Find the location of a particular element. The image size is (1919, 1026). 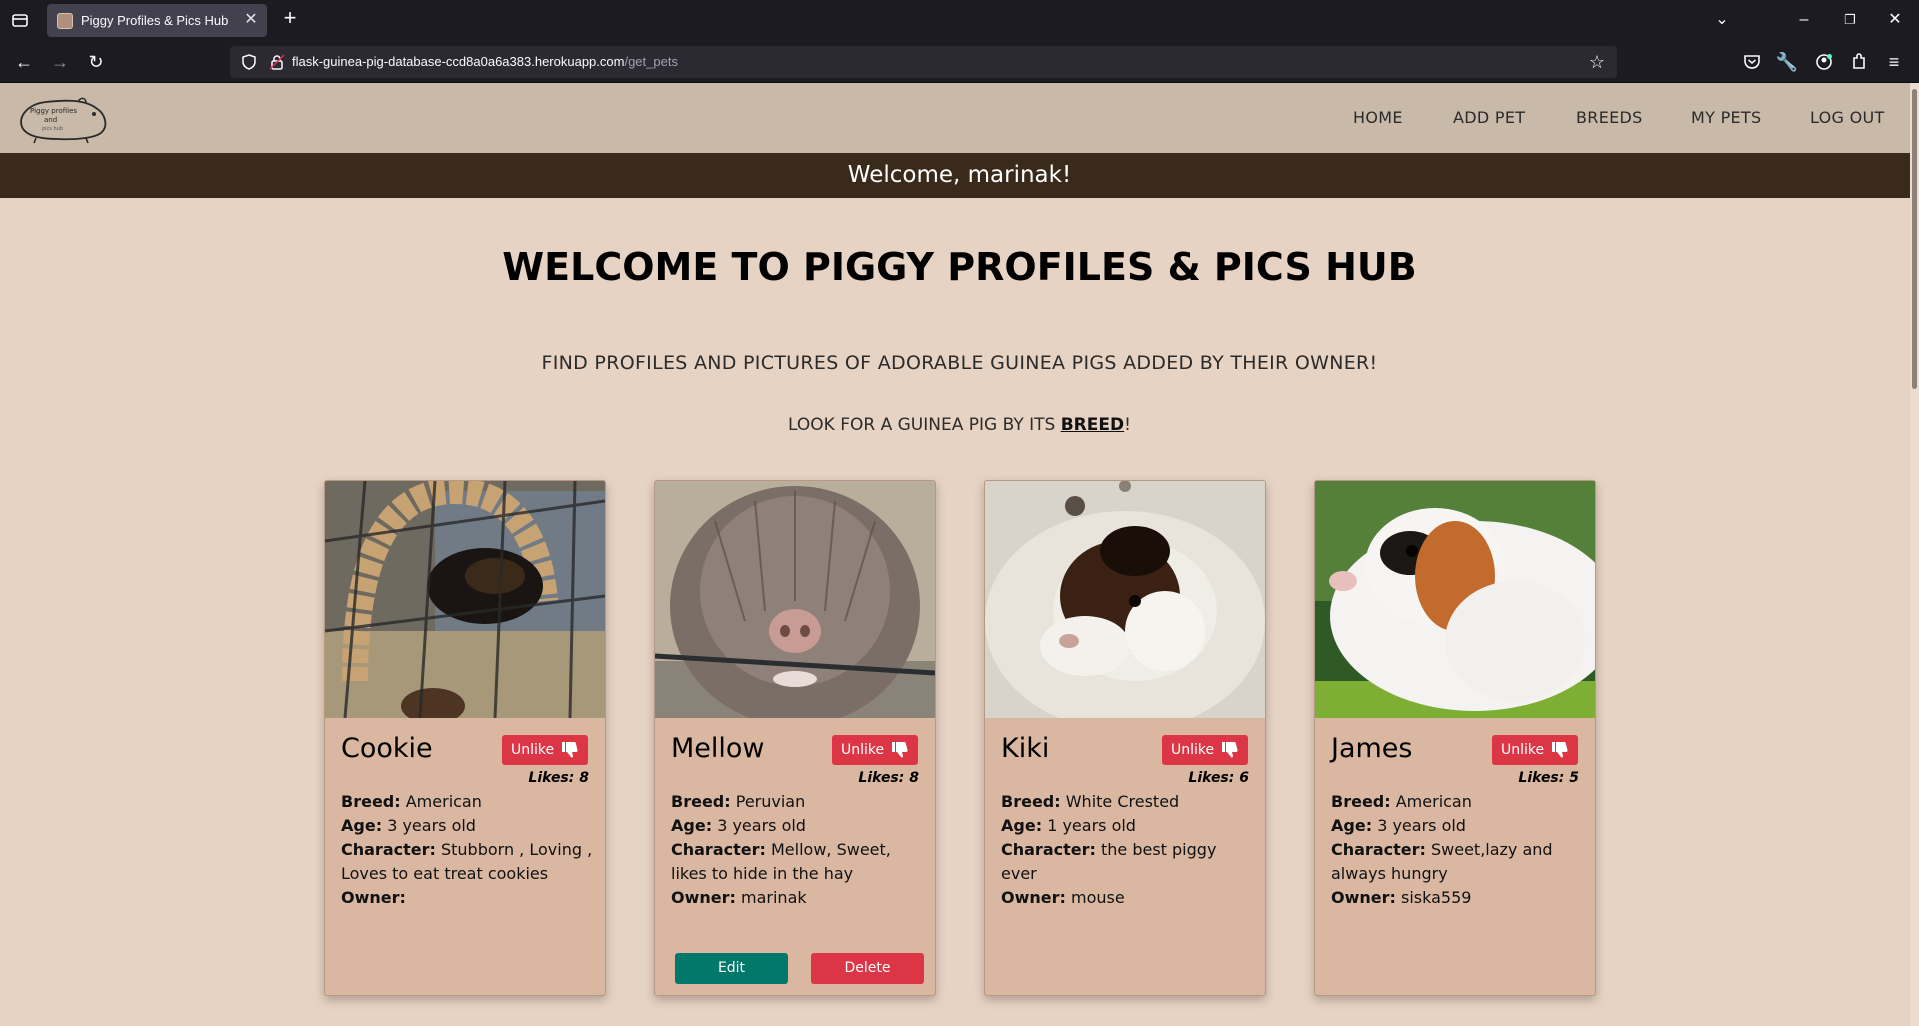

scrollbar-thumb is located at coordinates (1914, 239).